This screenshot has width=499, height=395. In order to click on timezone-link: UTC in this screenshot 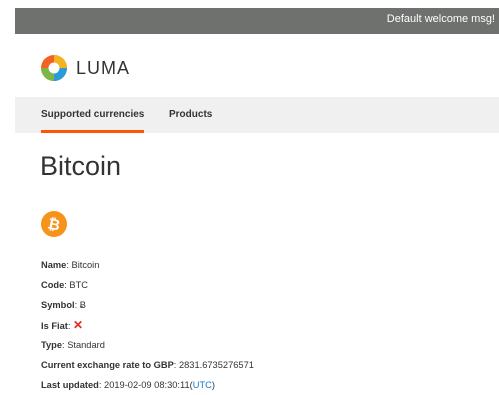, I will do `click(202, 385)`.